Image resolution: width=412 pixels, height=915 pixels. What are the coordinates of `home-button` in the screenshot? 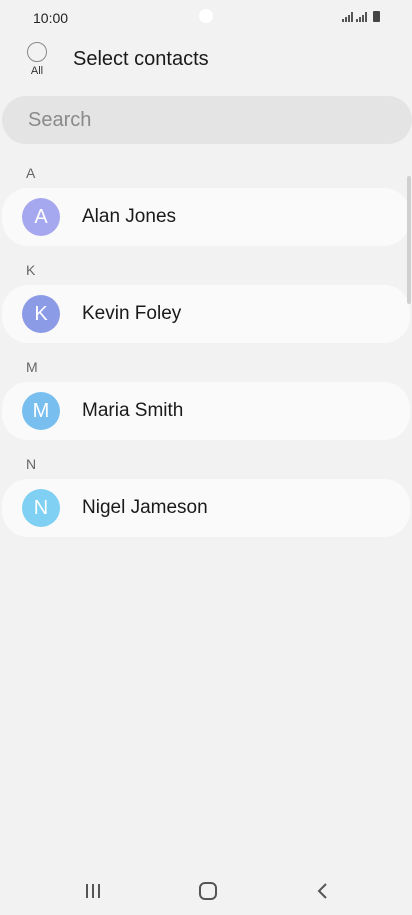 It's located at (208, 891).